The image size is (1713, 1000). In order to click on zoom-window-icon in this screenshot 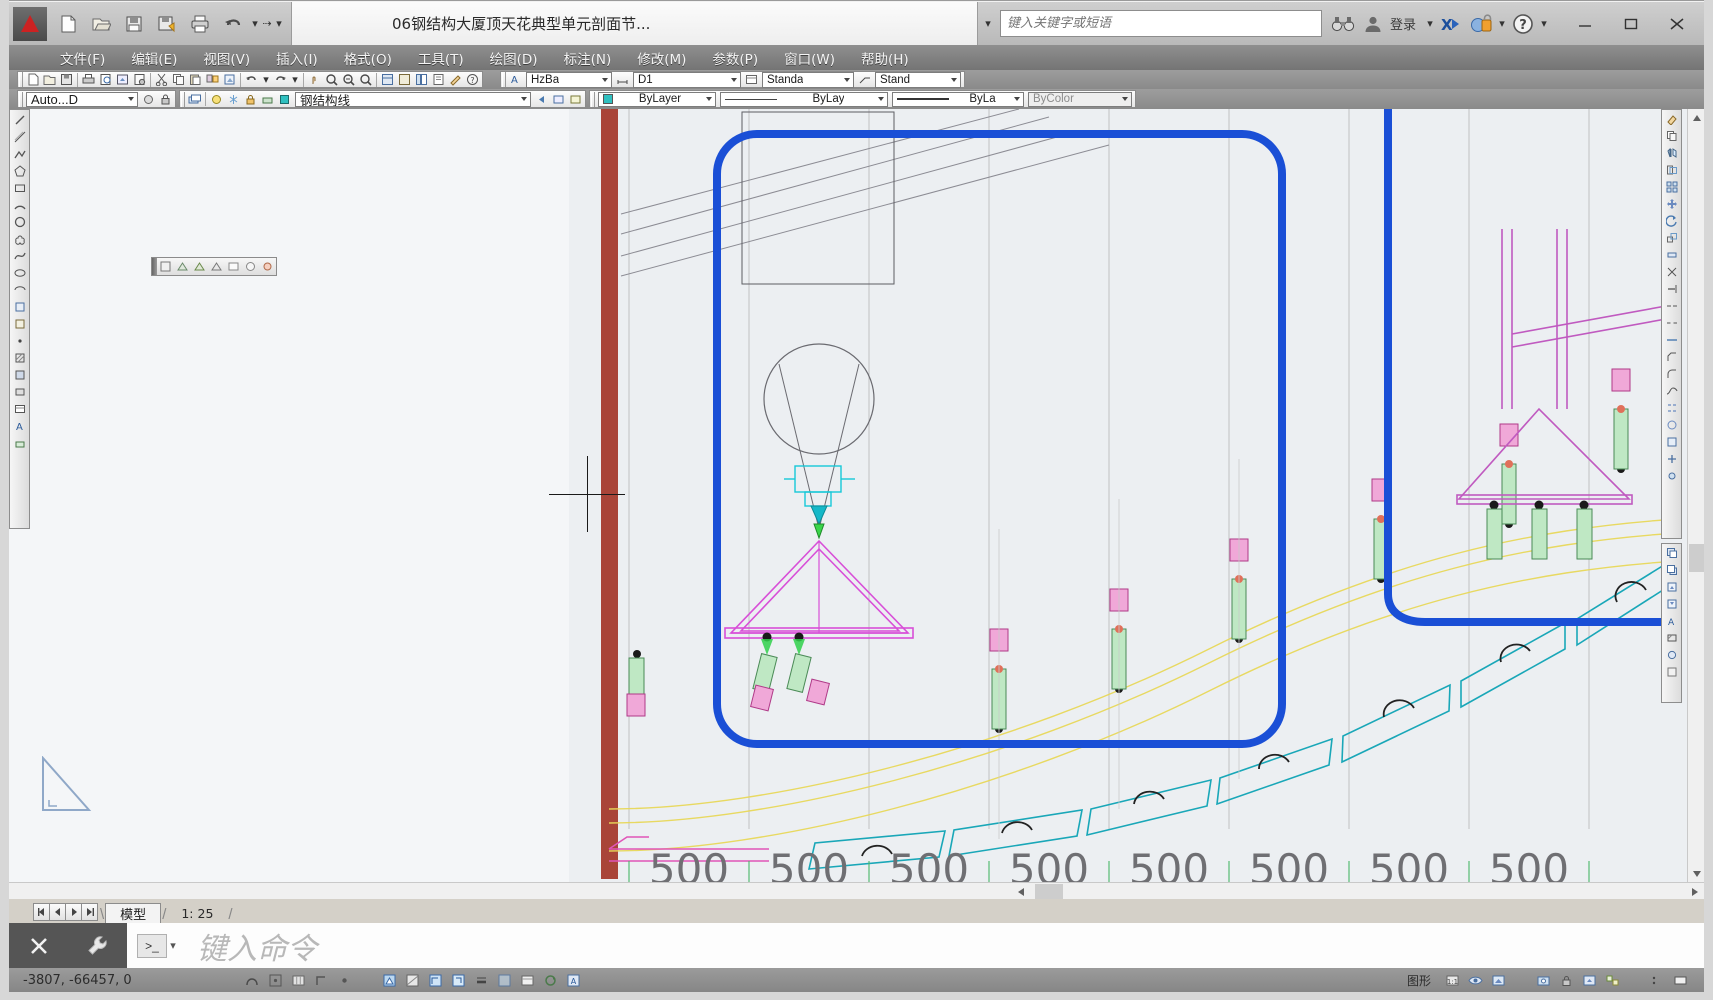, I will do `click(348, 80)`.